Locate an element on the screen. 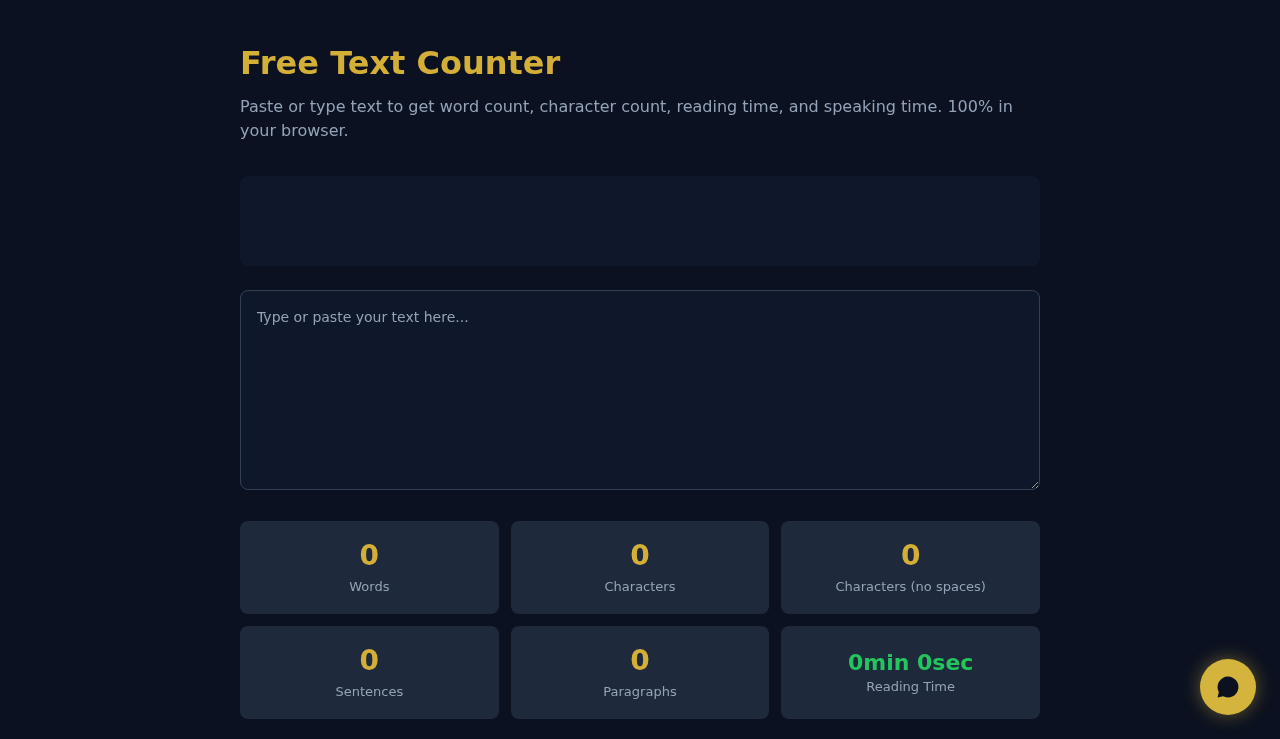 Image resolution: width=1280 pixels, height=739 pixels. chat-icon is located at coordinates (1228, 687).